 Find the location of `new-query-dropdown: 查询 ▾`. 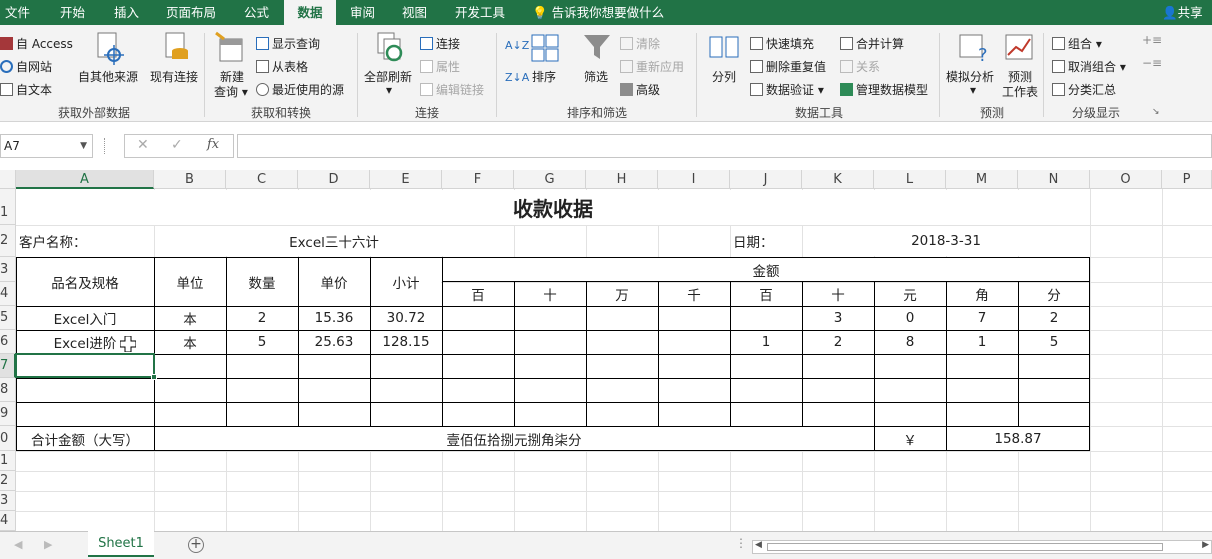

new-query-dropdown: 查询 ▾ is located at coordinates (231, 91).